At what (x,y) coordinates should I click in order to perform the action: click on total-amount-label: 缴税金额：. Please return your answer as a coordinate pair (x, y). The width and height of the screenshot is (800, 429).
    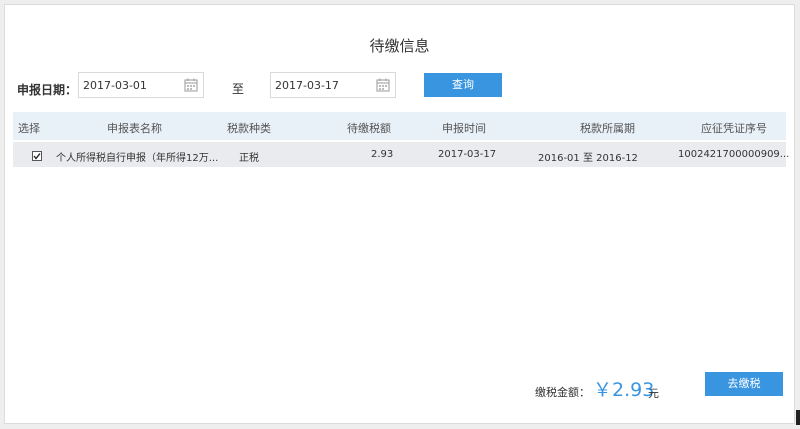
    Looking at the image, I should click on (562, 392).